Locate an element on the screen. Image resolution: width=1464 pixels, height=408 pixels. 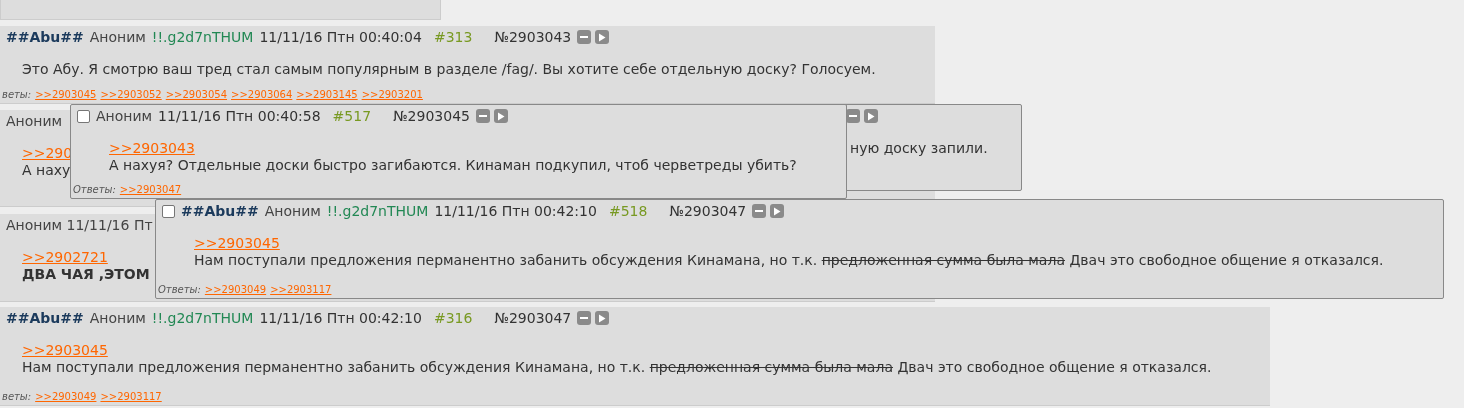
reply-link: >>2903145 is located at coordinates (327, 95).